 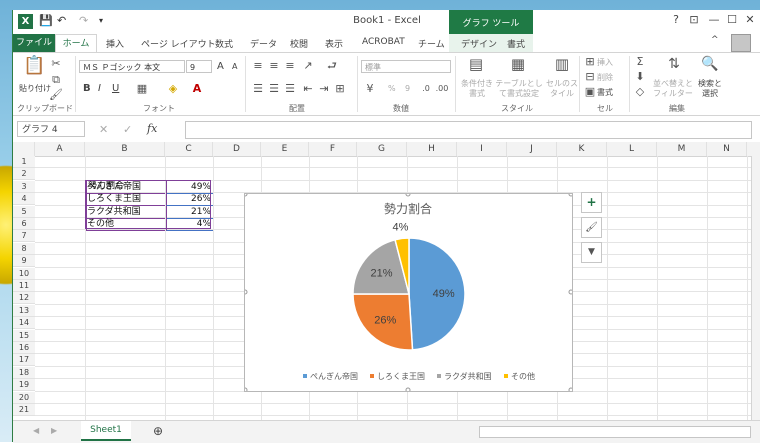 I want to click on row-header-20: 20, so click(x=24, y=397).